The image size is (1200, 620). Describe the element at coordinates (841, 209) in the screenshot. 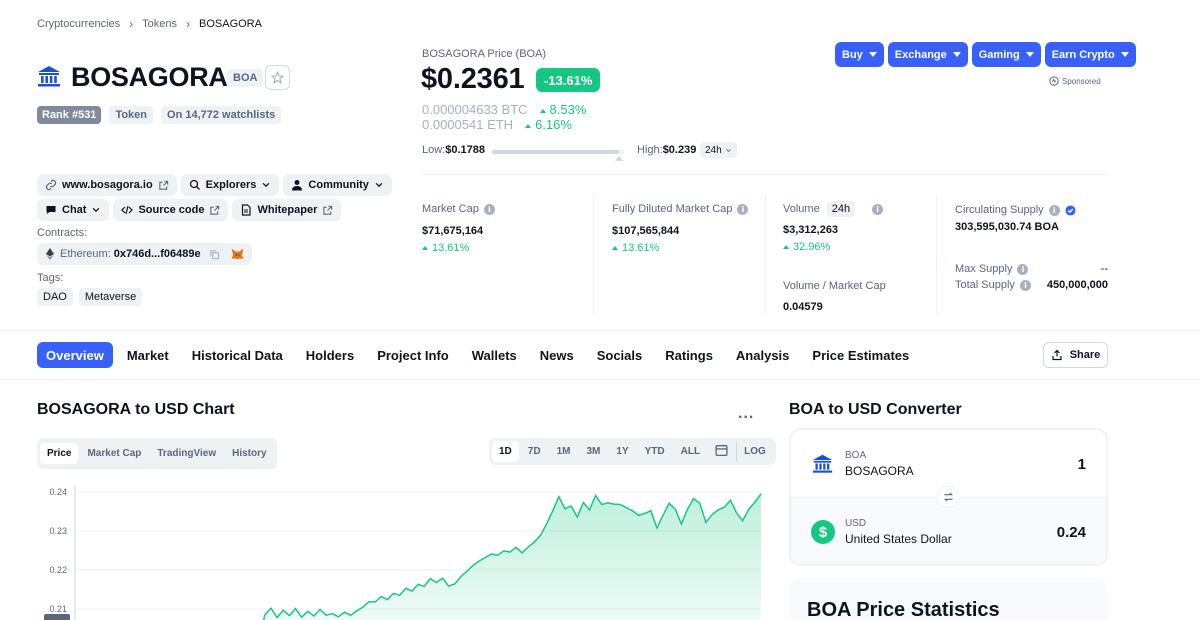

I see `volume-period-badge: 24h` at that location.